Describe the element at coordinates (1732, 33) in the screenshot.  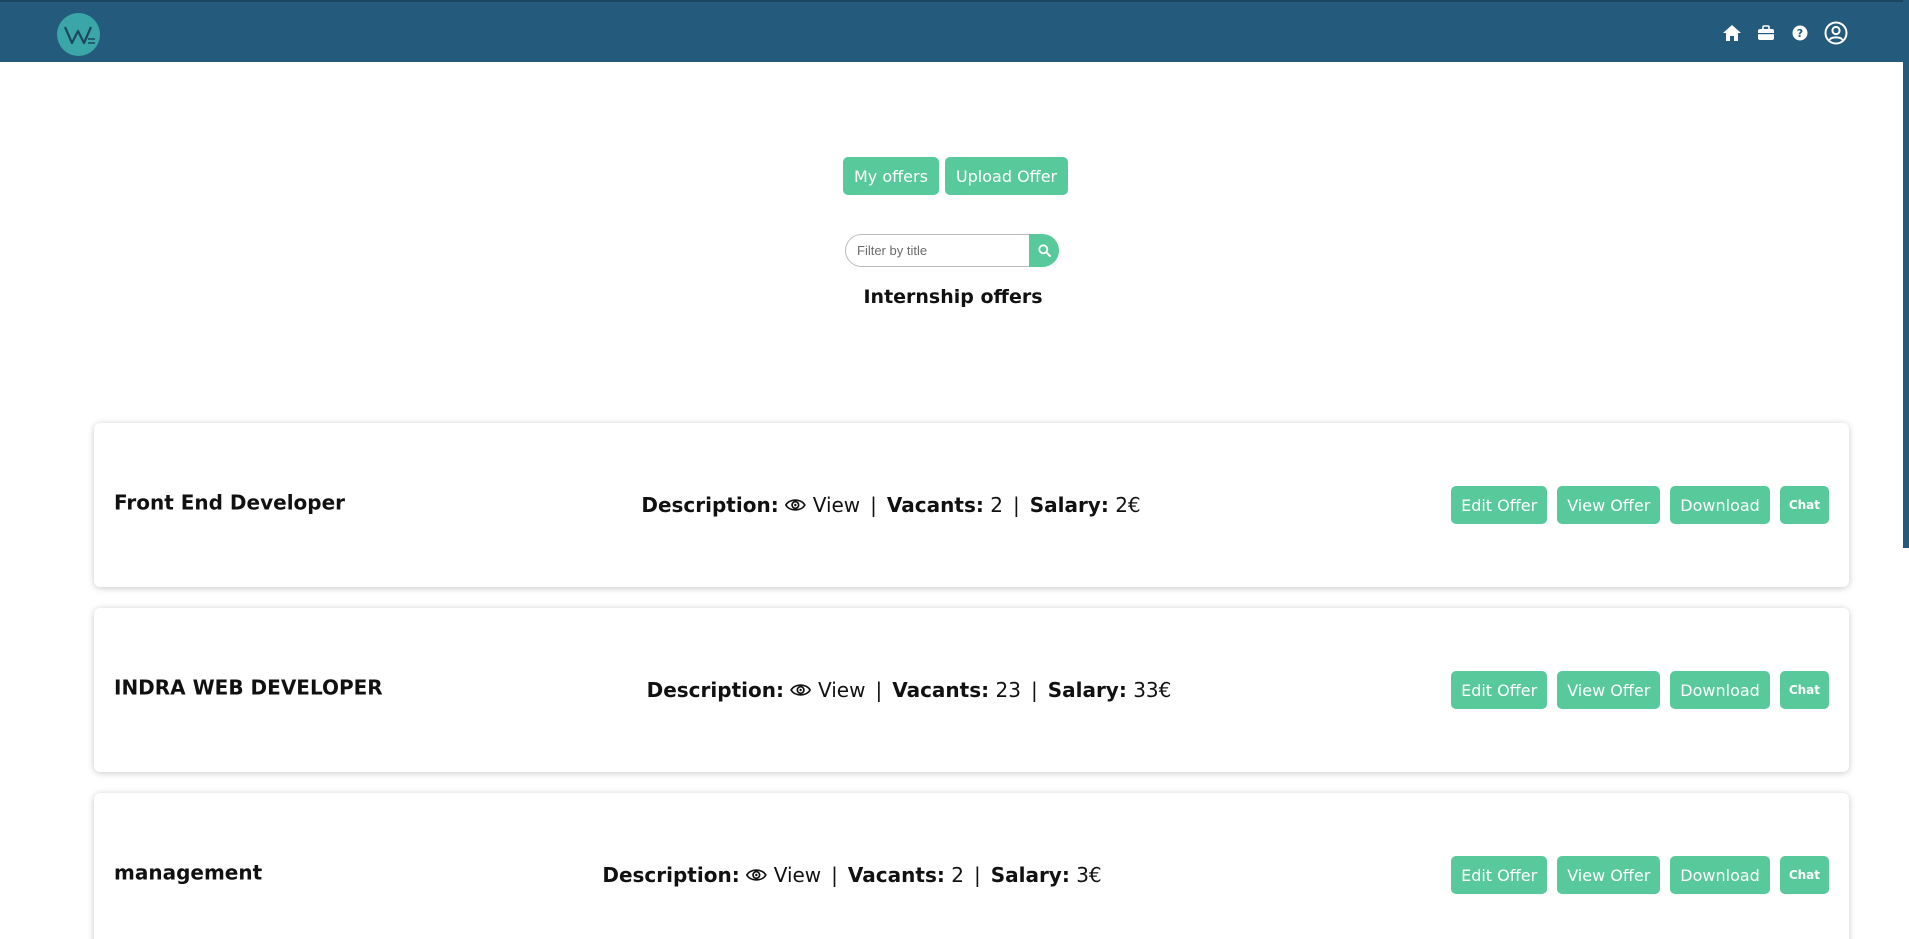
I see `home-icon` at that location.